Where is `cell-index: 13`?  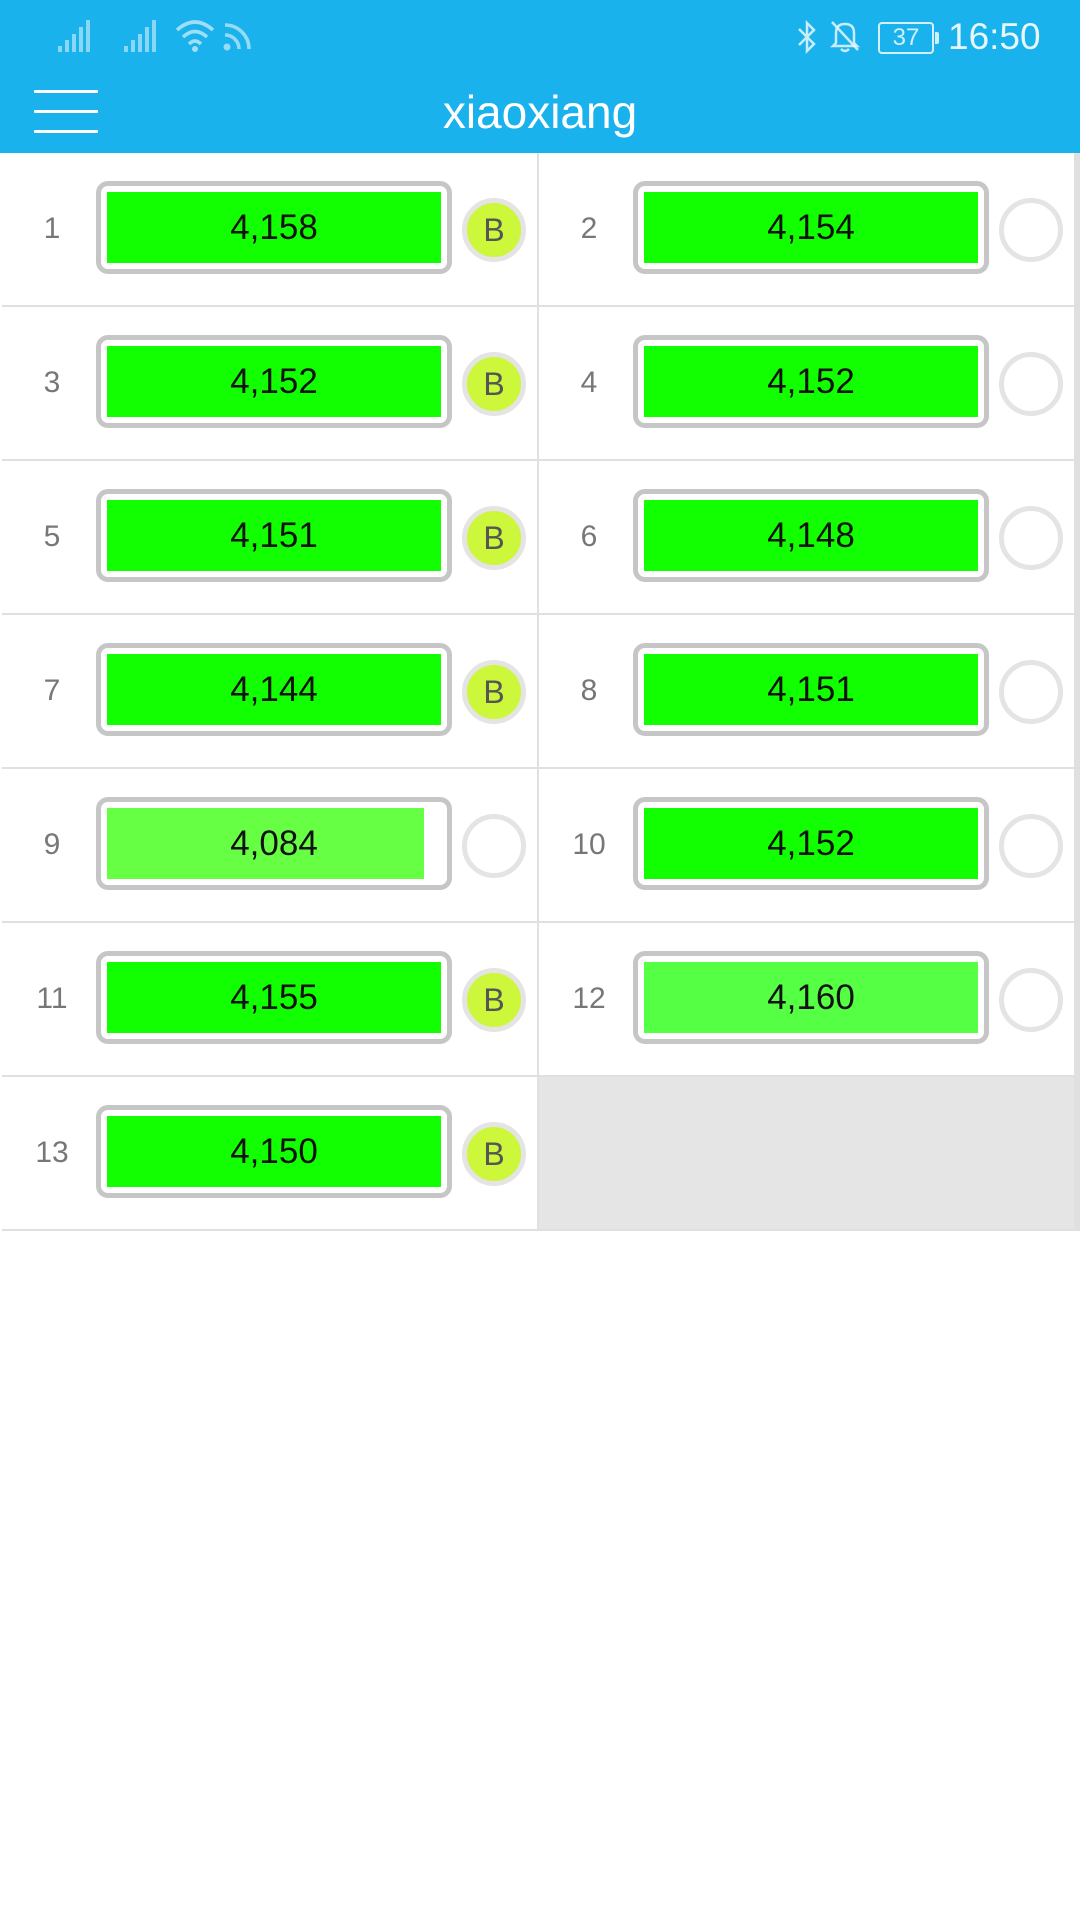 cell-index: 13 is located at coordinates (52, 1152).